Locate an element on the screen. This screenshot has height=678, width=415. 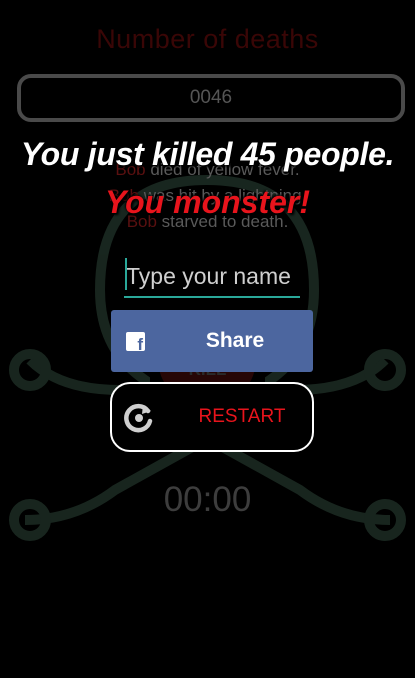
share-button: f Share is located at coordinates (212, 341).